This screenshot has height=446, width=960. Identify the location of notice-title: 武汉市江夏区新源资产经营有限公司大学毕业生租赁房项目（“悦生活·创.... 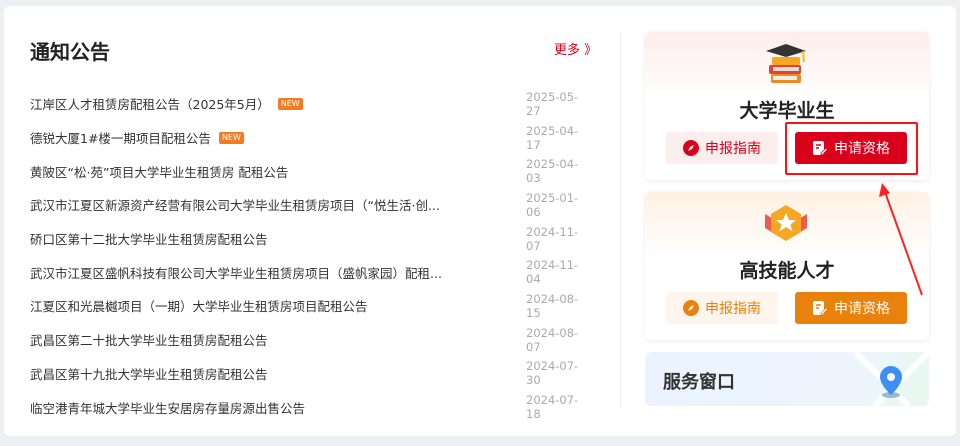
(235, 204).